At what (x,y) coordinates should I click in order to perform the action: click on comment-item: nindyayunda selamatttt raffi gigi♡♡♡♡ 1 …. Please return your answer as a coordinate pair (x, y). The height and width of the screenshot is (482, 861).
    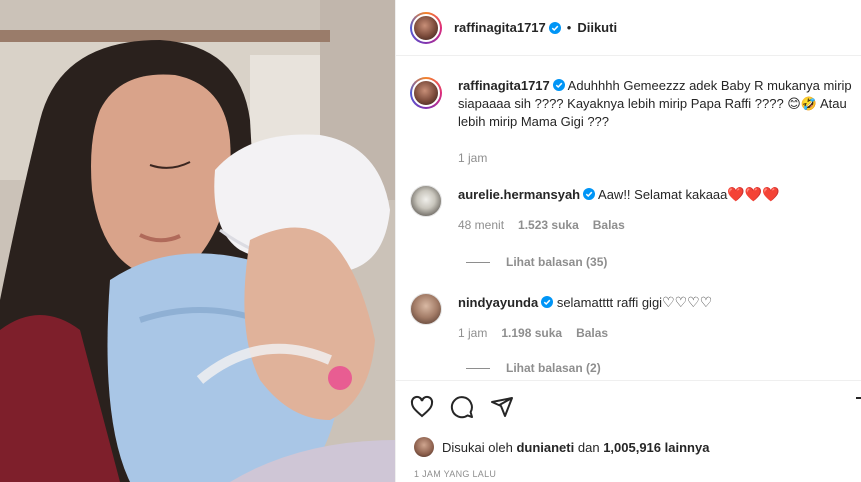
    Looking at the image, I should click on (634, 317).